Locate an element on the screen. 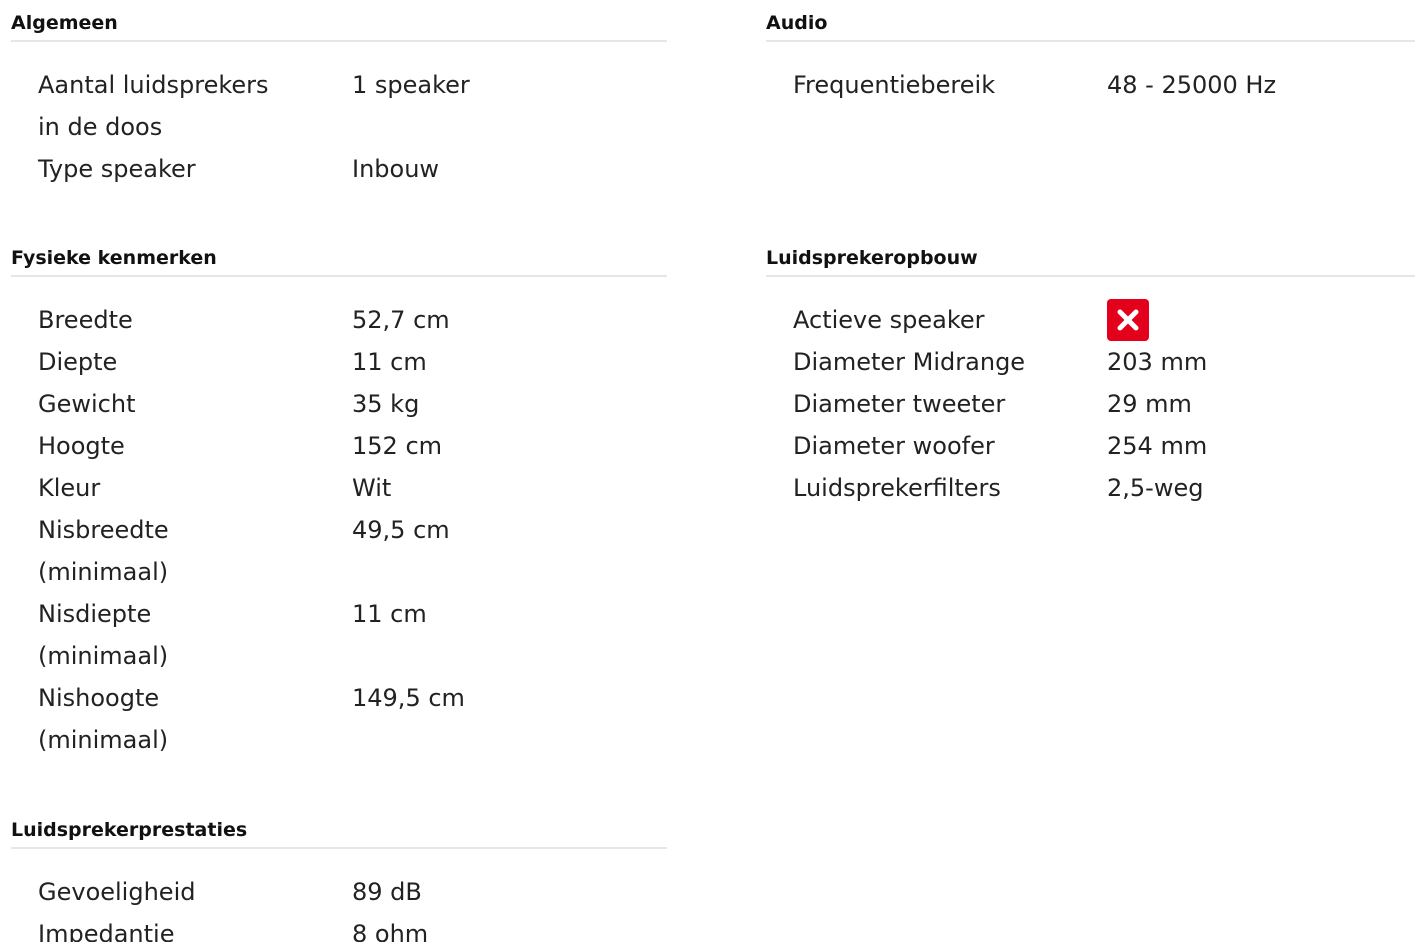 This screenshot has width=1415, height=942. spec-value: 89 dB is located at coordinates (387, 892).